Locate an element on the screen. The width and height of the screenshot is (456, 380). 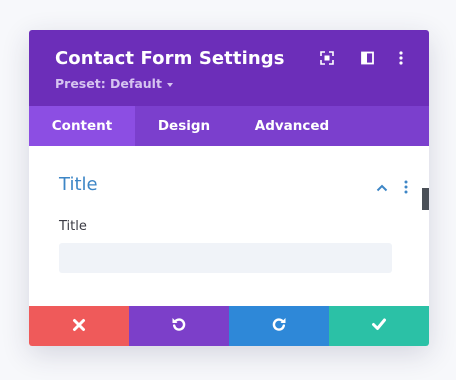
undo-icon is located at coordinates (179, 326).